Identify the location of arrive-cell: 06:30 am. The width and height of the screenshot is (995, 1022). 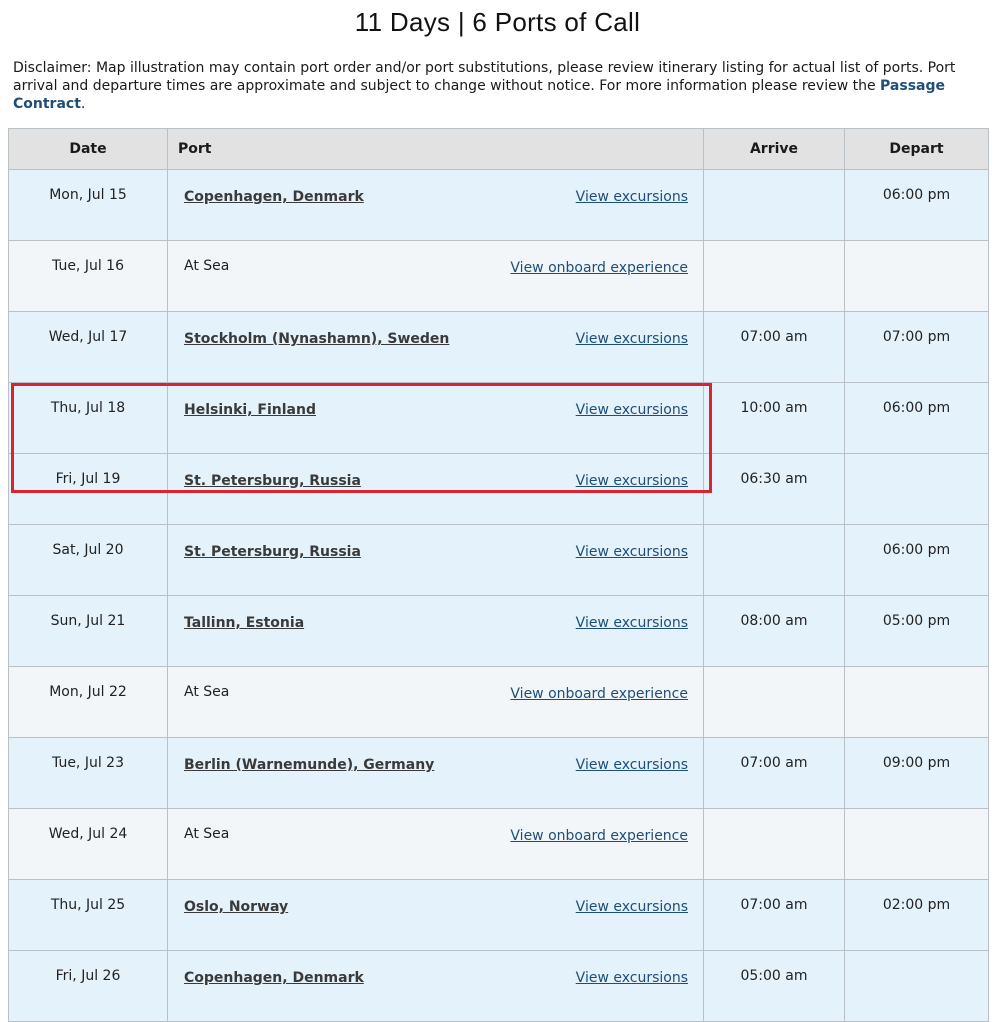
(774, 489).